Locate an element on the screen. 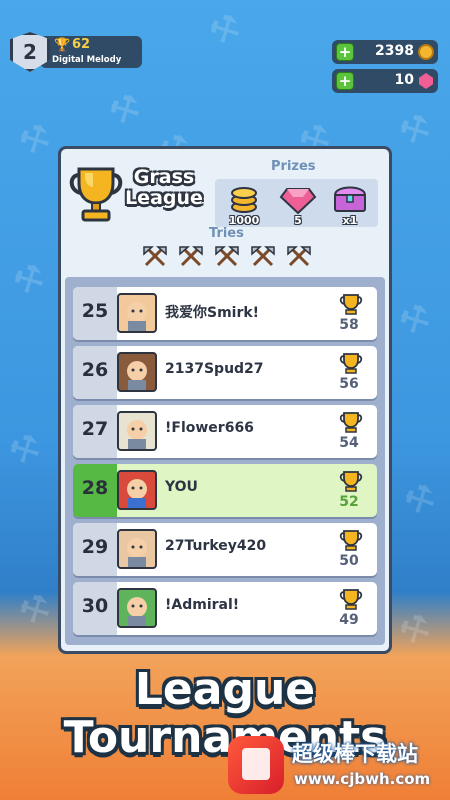 This screenshot has height=800, width=450. player-name: Digital Melody is located at coordinates (87, 60).